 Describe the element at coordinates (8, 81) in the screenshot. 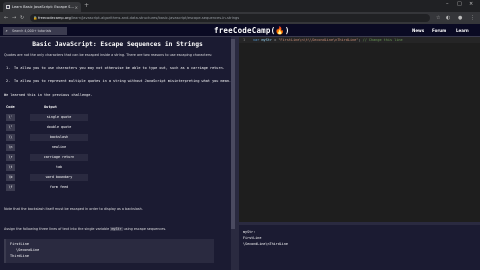

I see `reason-number: 2.` at that location.